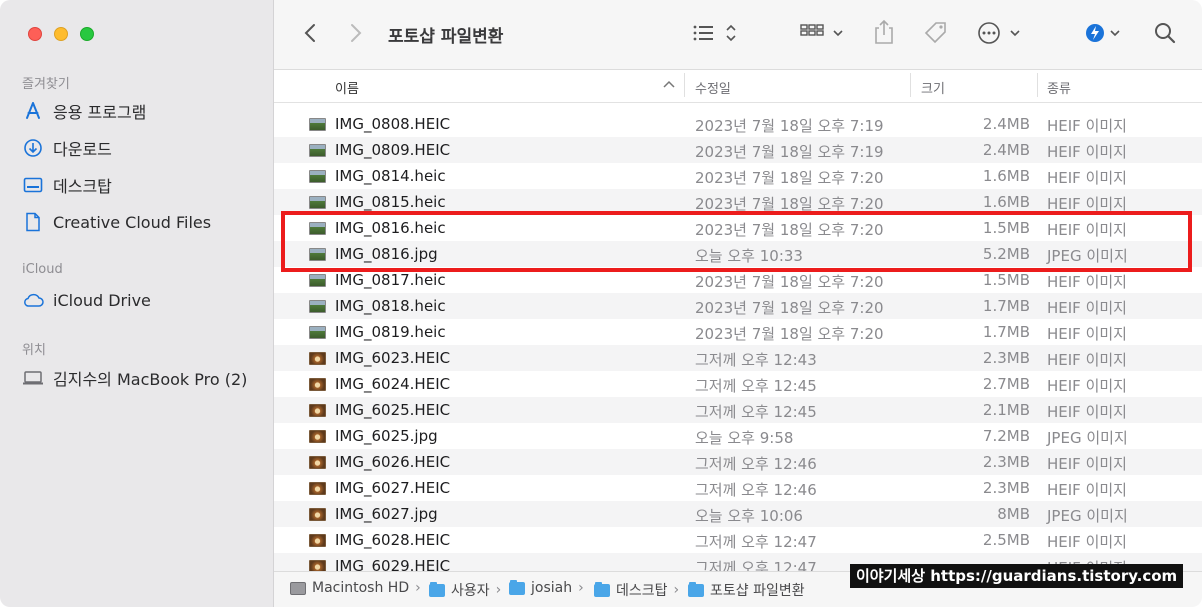  Describe the element at coordinates (390, 176) in the screenshot. I see `file-name: IMG_0814.heic` at that location.